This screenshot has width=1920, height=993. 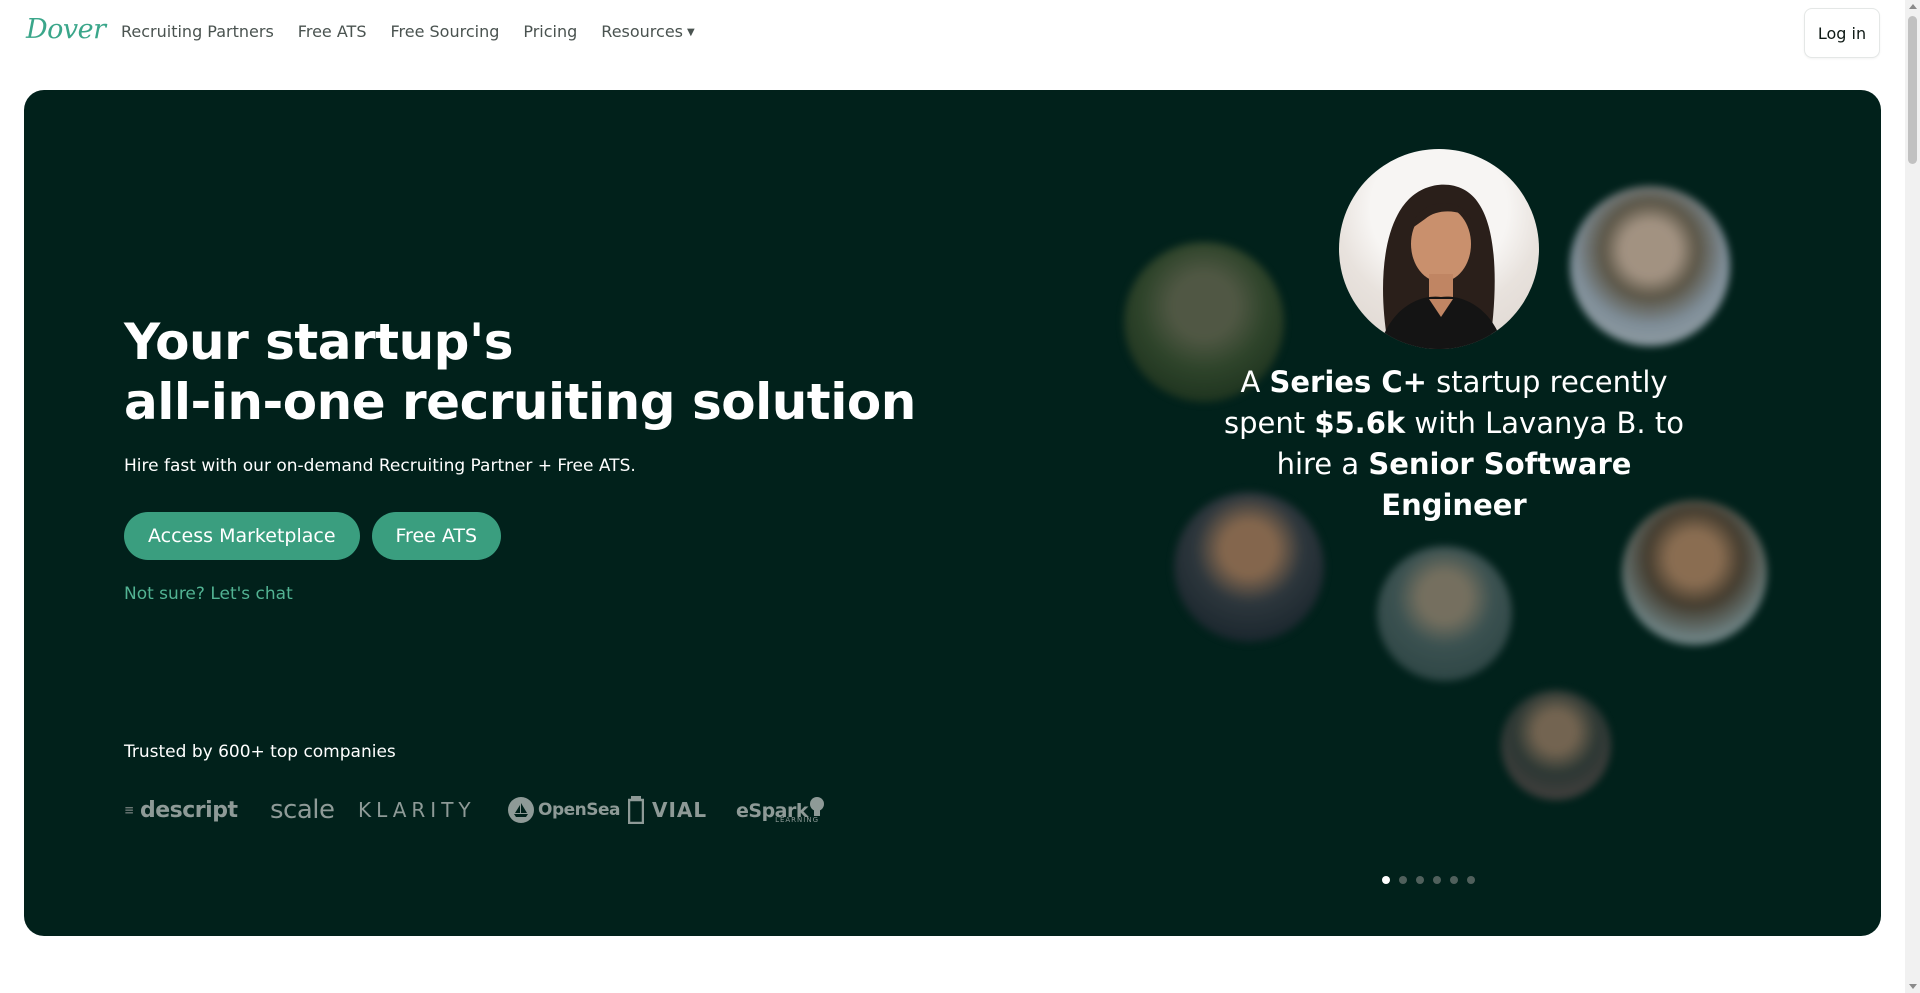 I want to click on testimonial-line3: hire a Senior Software Engineer, so click(x=1454, y=485).